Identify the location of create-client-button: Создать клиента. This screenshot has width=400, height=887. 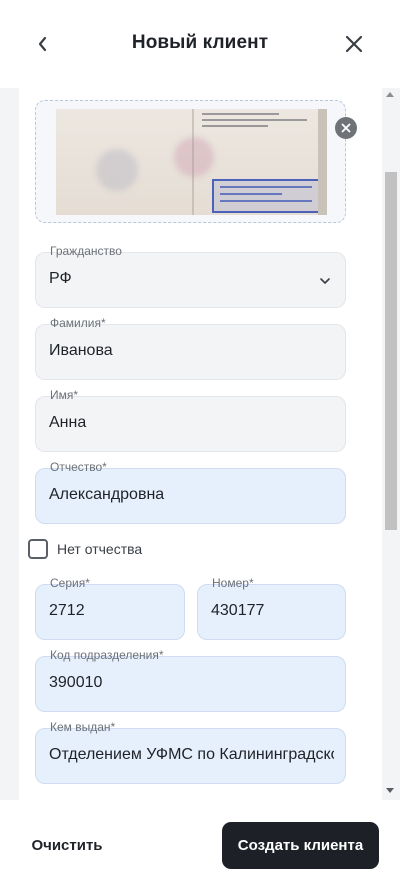
(300, 845).